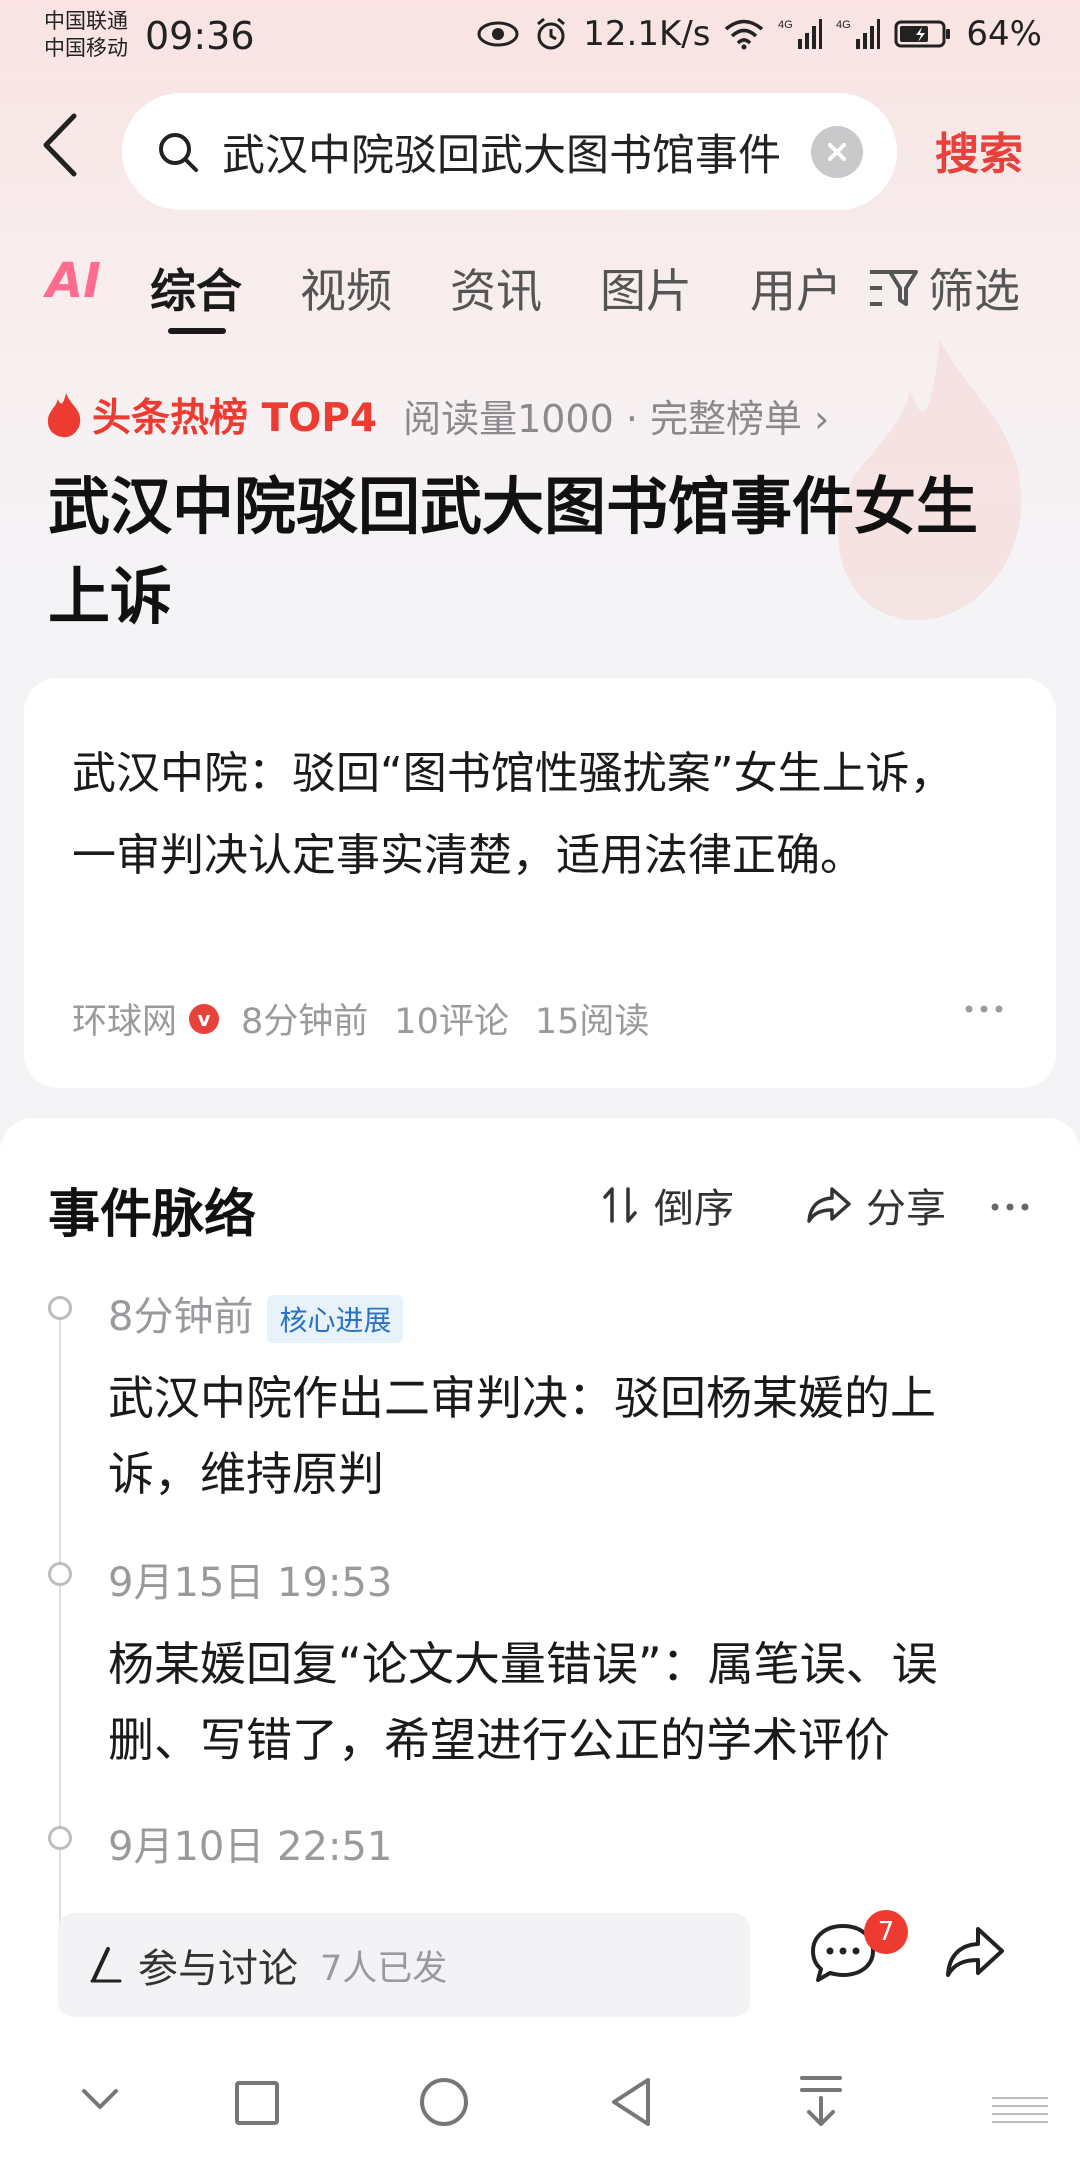 The width and height of the screenshot is (1080, 2160). I want to click on timeline-line, so click(60, 1648).